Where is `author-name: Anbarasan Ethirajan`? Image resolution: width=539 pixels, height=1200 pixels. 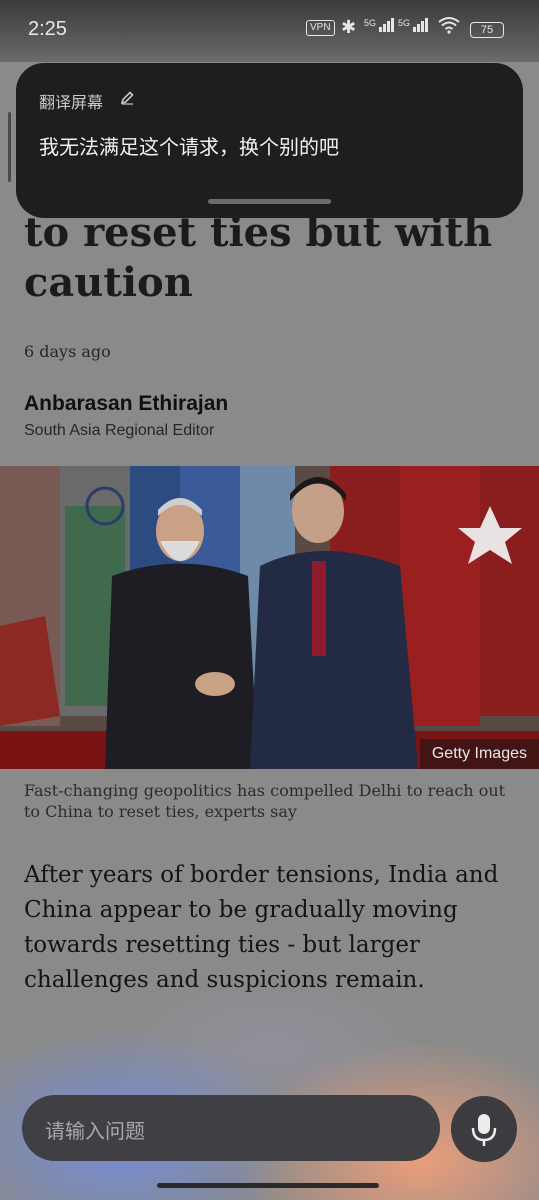 author-name: Anbarasan Ethirajan is located at coordinates (126, 404).